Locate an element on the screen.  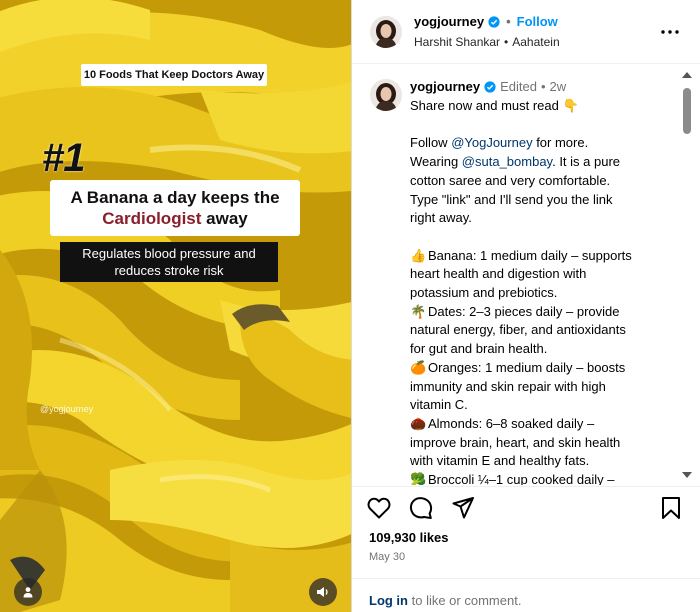
caption-line: 🥦 Broccoli ¼–1 cup cooked daily – is located at coordinates (541, 478).